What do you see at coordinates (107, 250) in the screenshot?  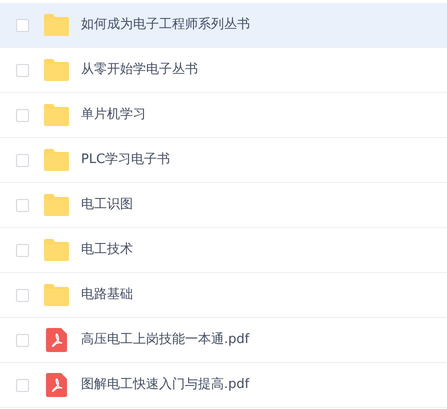 I see `folder-name: 电工技术` at bounding box center [107, 250].